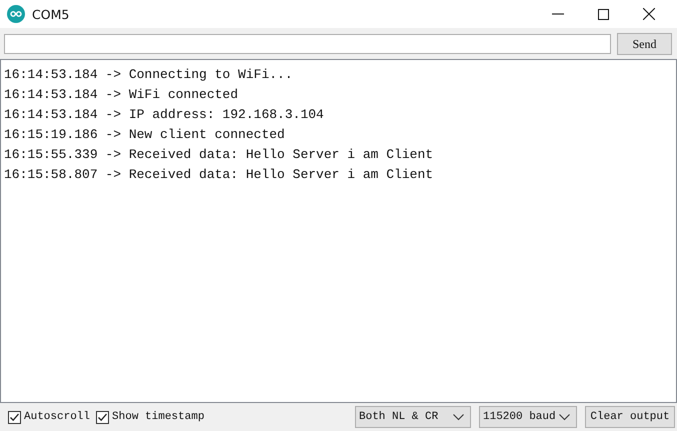  What do you see at coordinates (16, 14) in the screenshot?
I see `app-logo-icon` at bounding box center [16, 14].